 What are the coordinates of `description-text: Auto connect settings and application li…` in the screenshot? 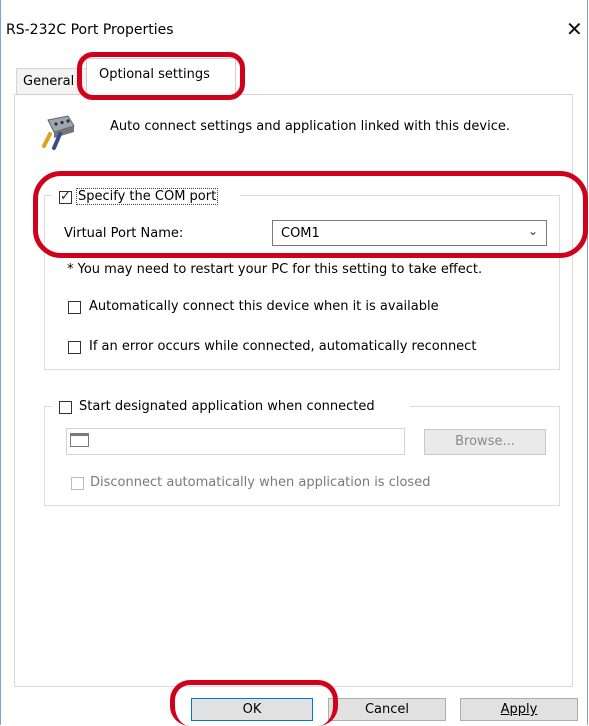 It's located at (310, 126).